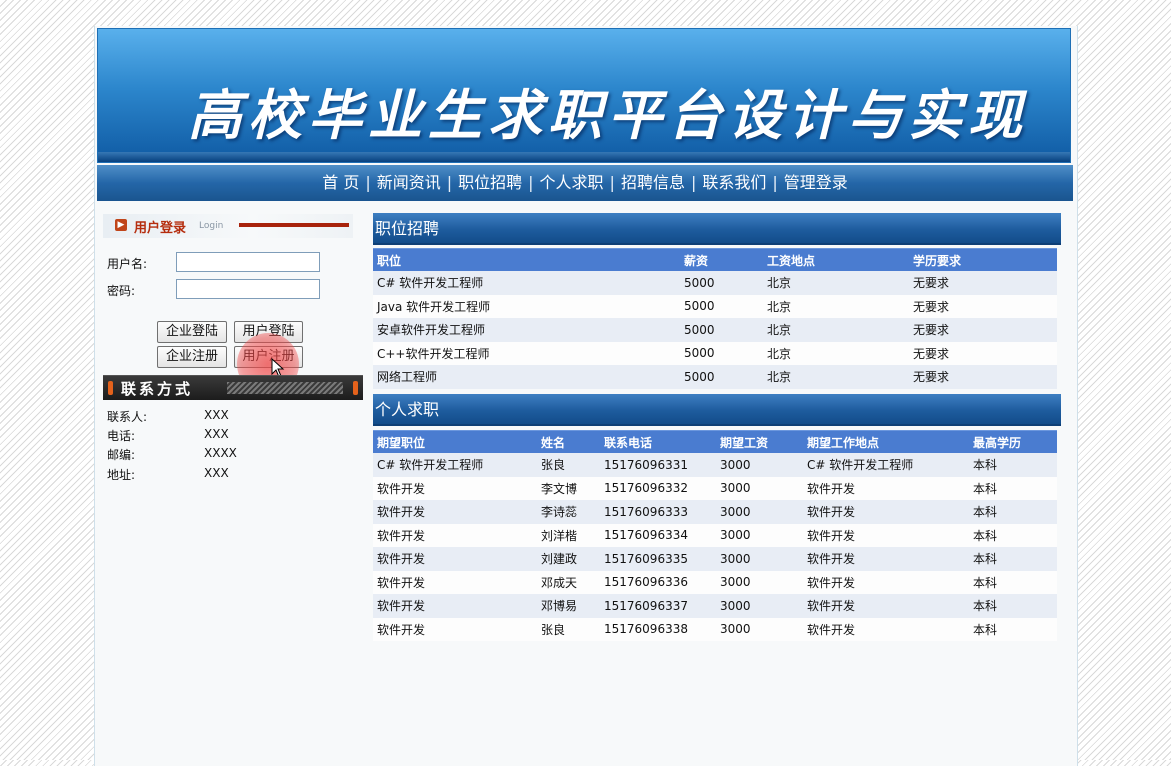  Describe the element at coordinates (568, 512) in the screenshot. I see `table-cell: 李诗蕊` at that location.